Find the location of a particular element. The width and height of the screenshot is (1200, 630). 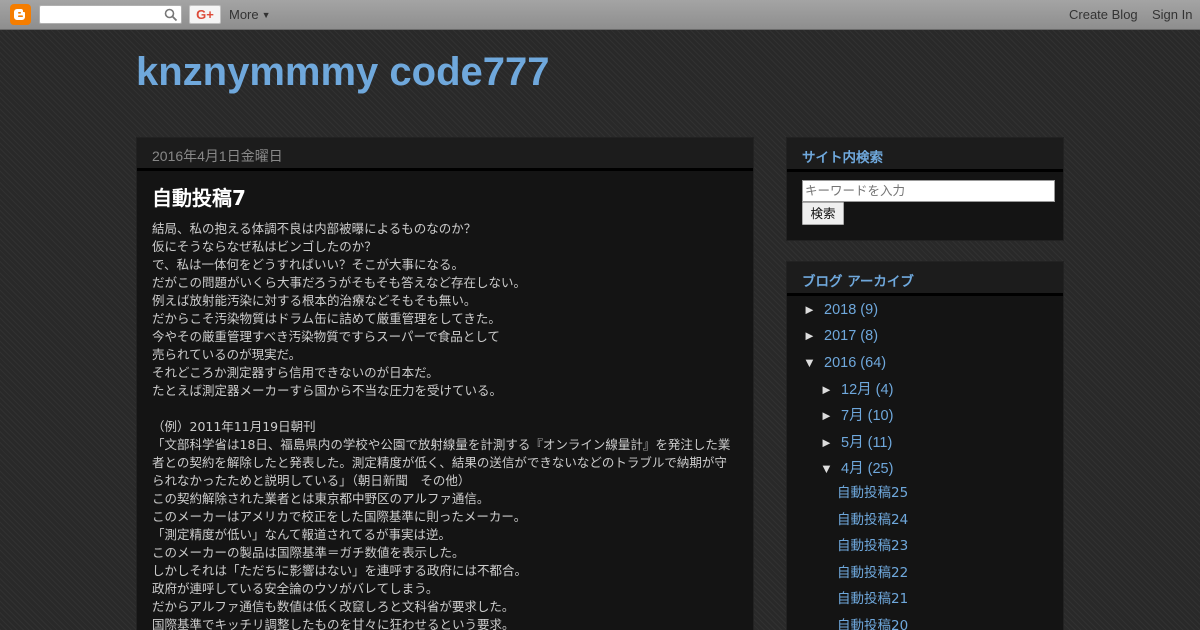

archive-month-label: 4月 is located at coordinates (852, 469).